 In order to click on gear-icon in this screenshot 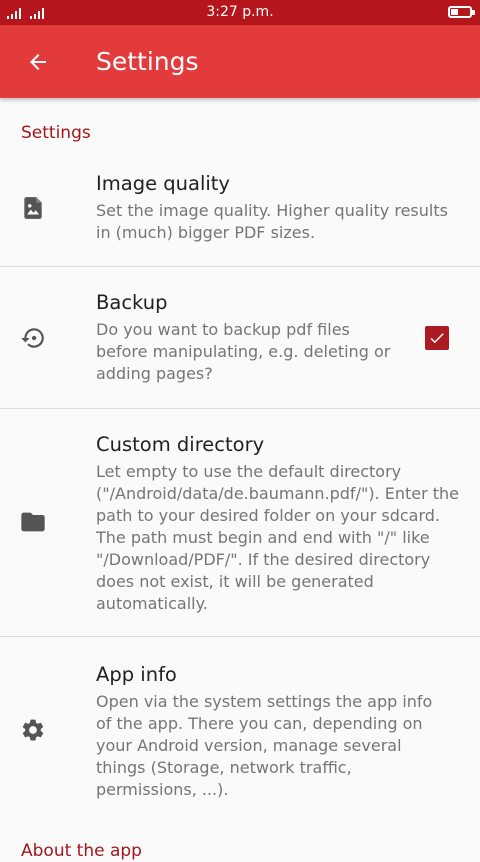, I will do `click(33, 730)`.